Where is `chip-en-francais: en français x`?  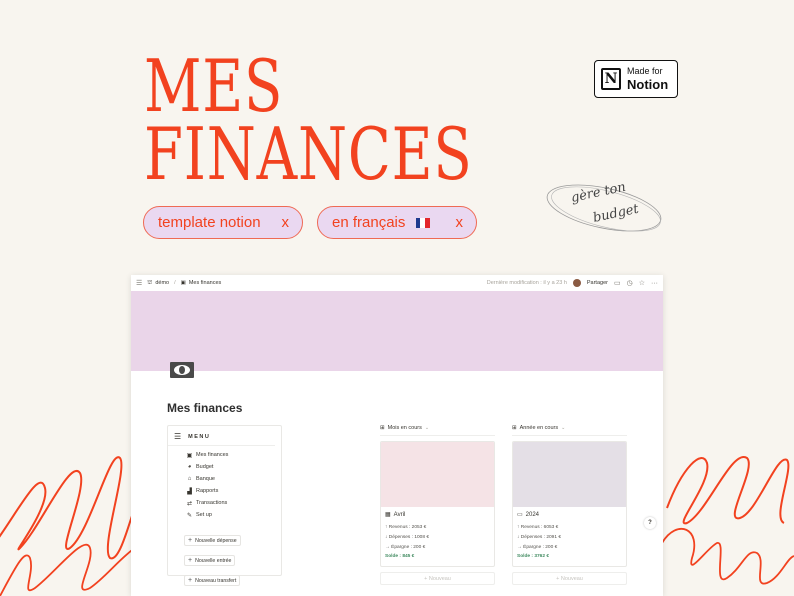 chip-en-francais: en français x is located at coordinates (397, 222).